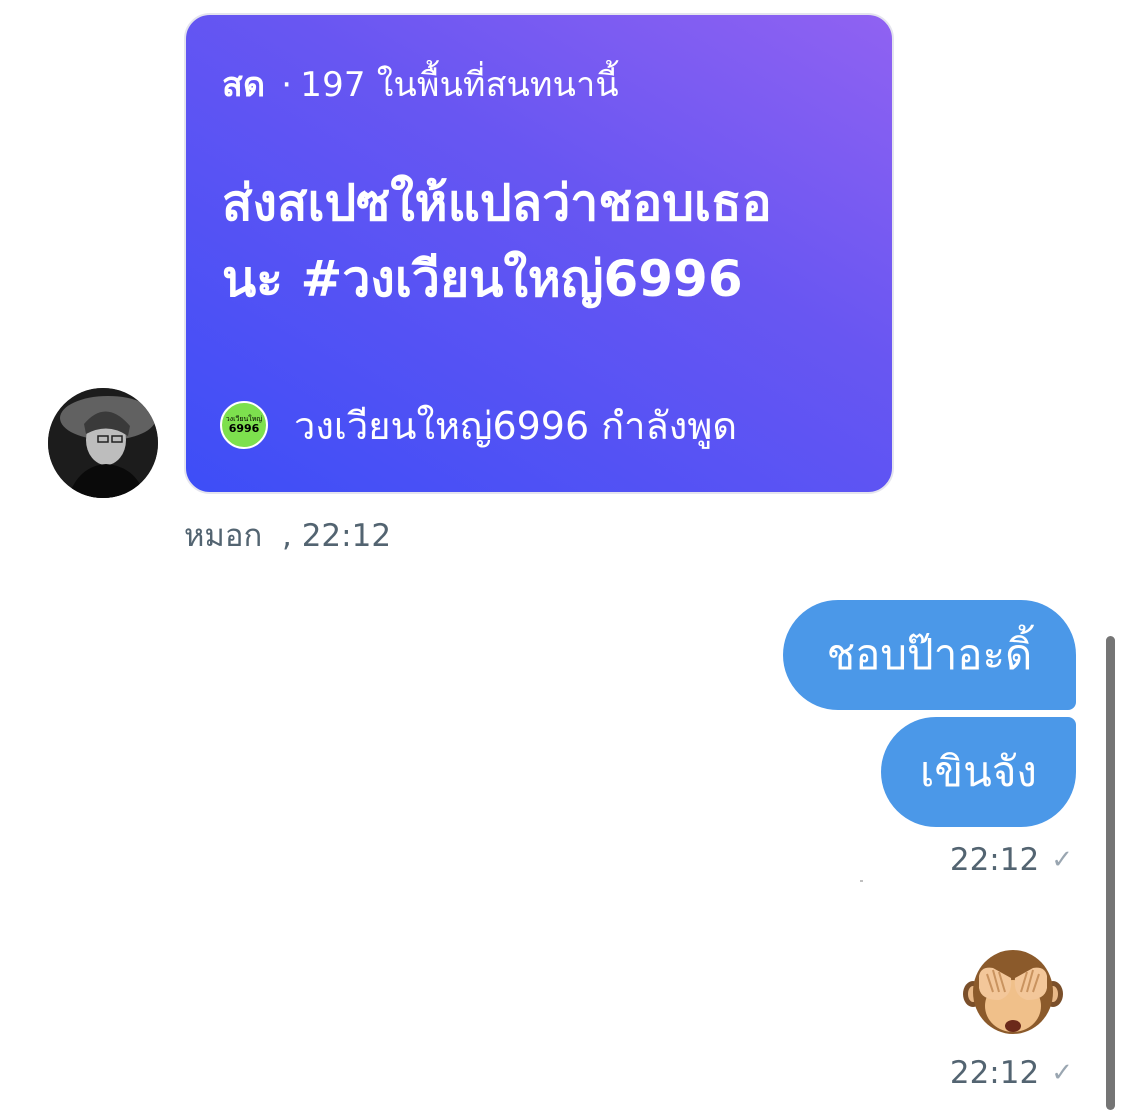 The width and height of the screenshot is (1125, 1110). I want to click on host-name: วงเวียนใหญ่6996, so click(442, 425).